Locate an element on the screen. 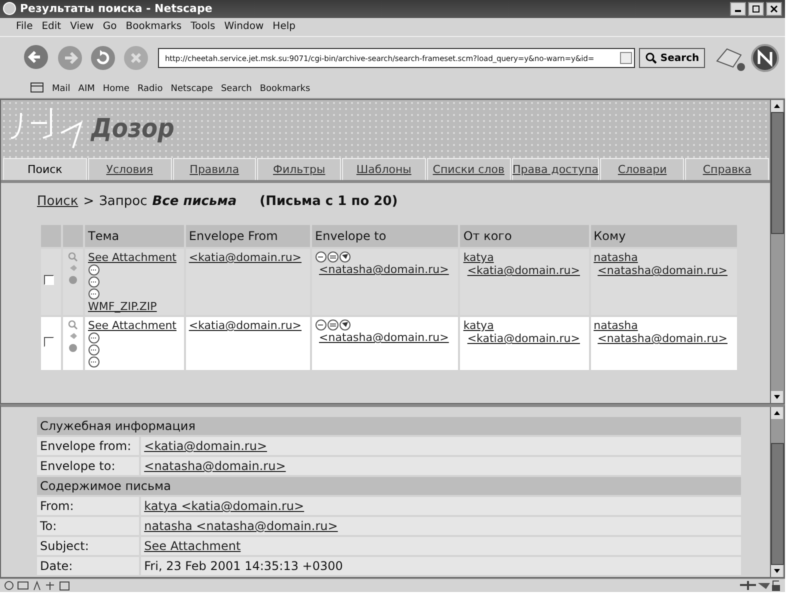 This screenshot has height=608, width=793. toolbar-link: Search is located at coordinates (236, 89).